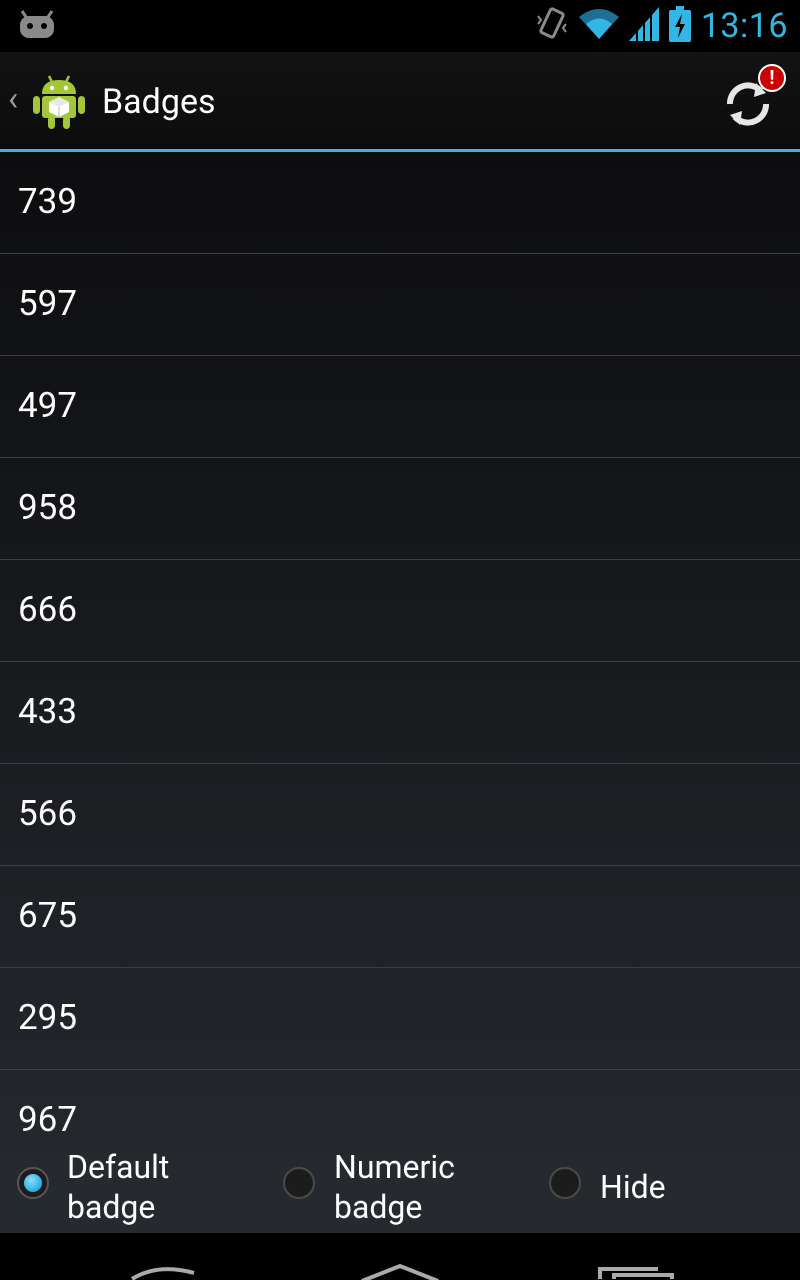  What do you see at coordinates (48, 609) in the screenshot?
I see `list-item-label: 666` at bounding box center [48, 609].